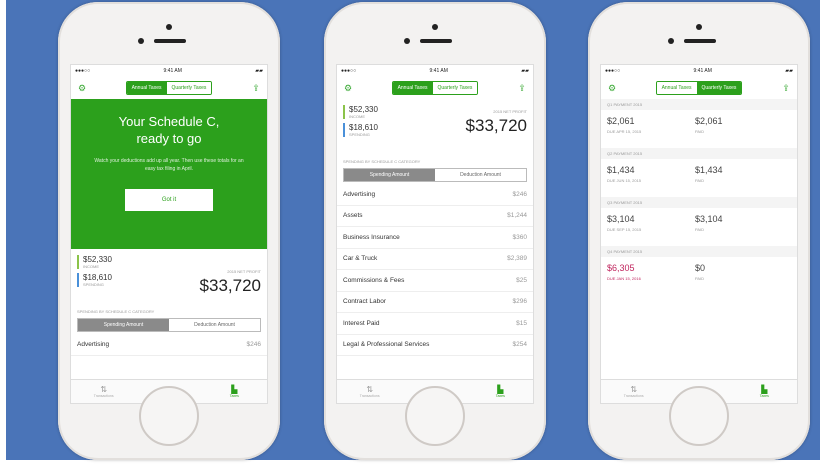  What do you see at coordinates (97, 259) in the screenshot?
I see `income-amount: $52,330` at bounding box center [97, 259].